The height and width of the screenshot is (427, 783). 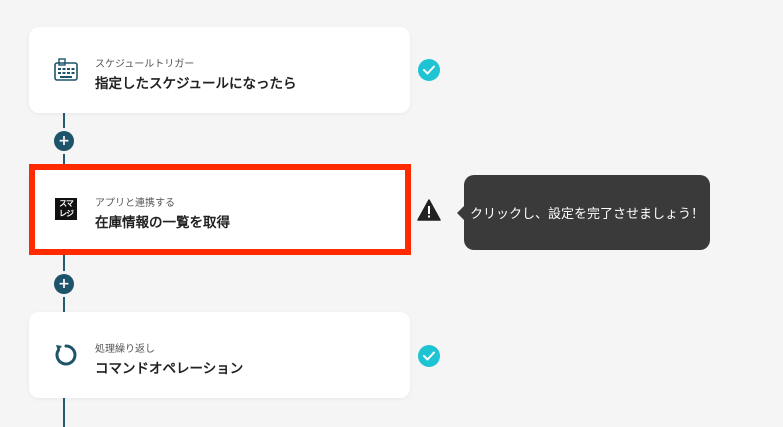 I want to click on step-title: コマンドオペレーション, so click(x=169, y=369).